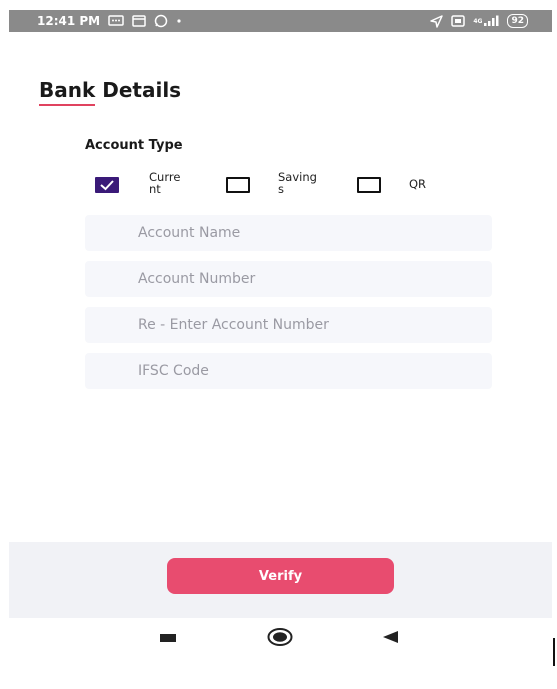 This screenshot has height=689, width=557. I want to click on bottom-action-panel: Verify, so click(280, 580).